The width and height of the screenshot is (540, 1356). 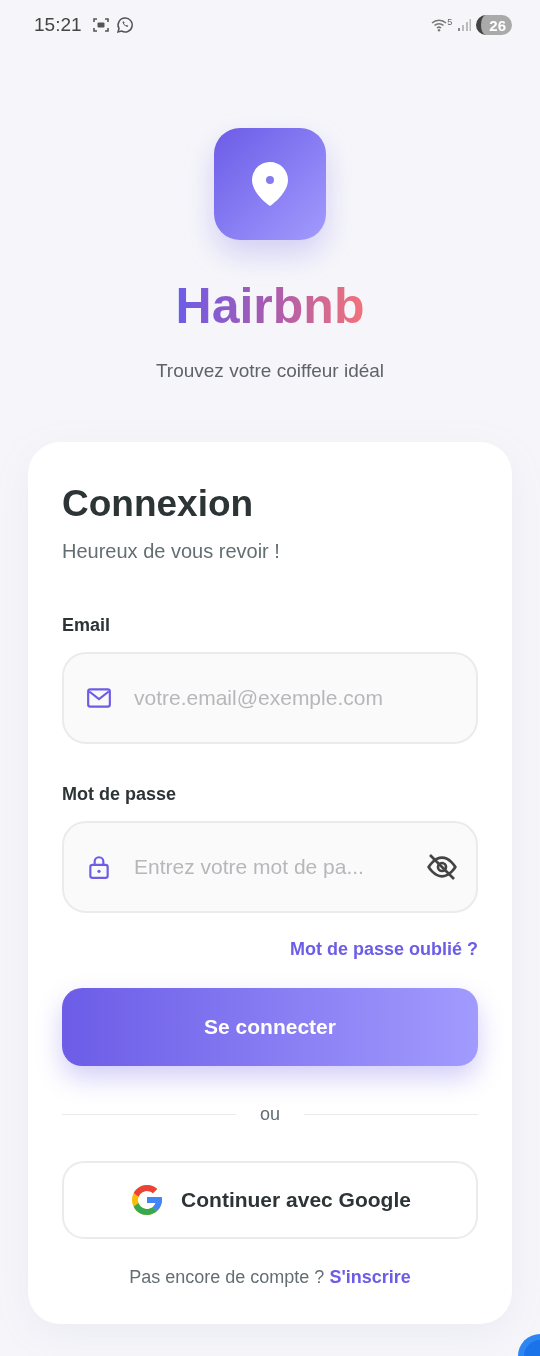 I want to click on clock-time: 15:21, so click(x=58, y=25).